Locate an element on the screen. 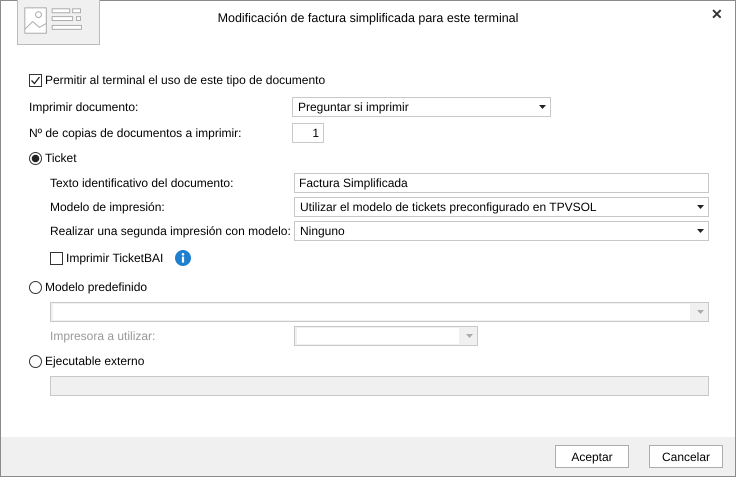 This screenshot has width=736, height=477. info-icon is located at coordinates (183, 258).